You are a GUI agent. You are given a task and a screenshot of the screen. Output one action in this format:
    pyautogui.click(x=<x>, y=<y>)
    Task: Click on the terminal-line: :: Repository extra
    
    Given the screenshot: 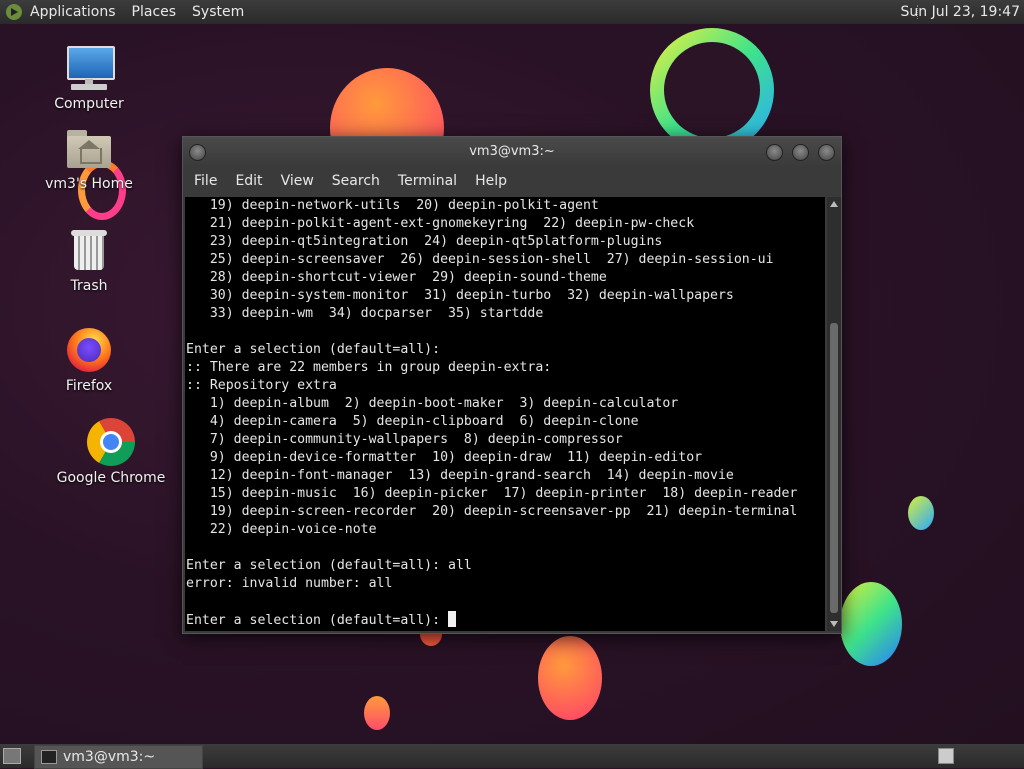 What is the action you would take?
    pyautogui.click(x=261, y=385)
    